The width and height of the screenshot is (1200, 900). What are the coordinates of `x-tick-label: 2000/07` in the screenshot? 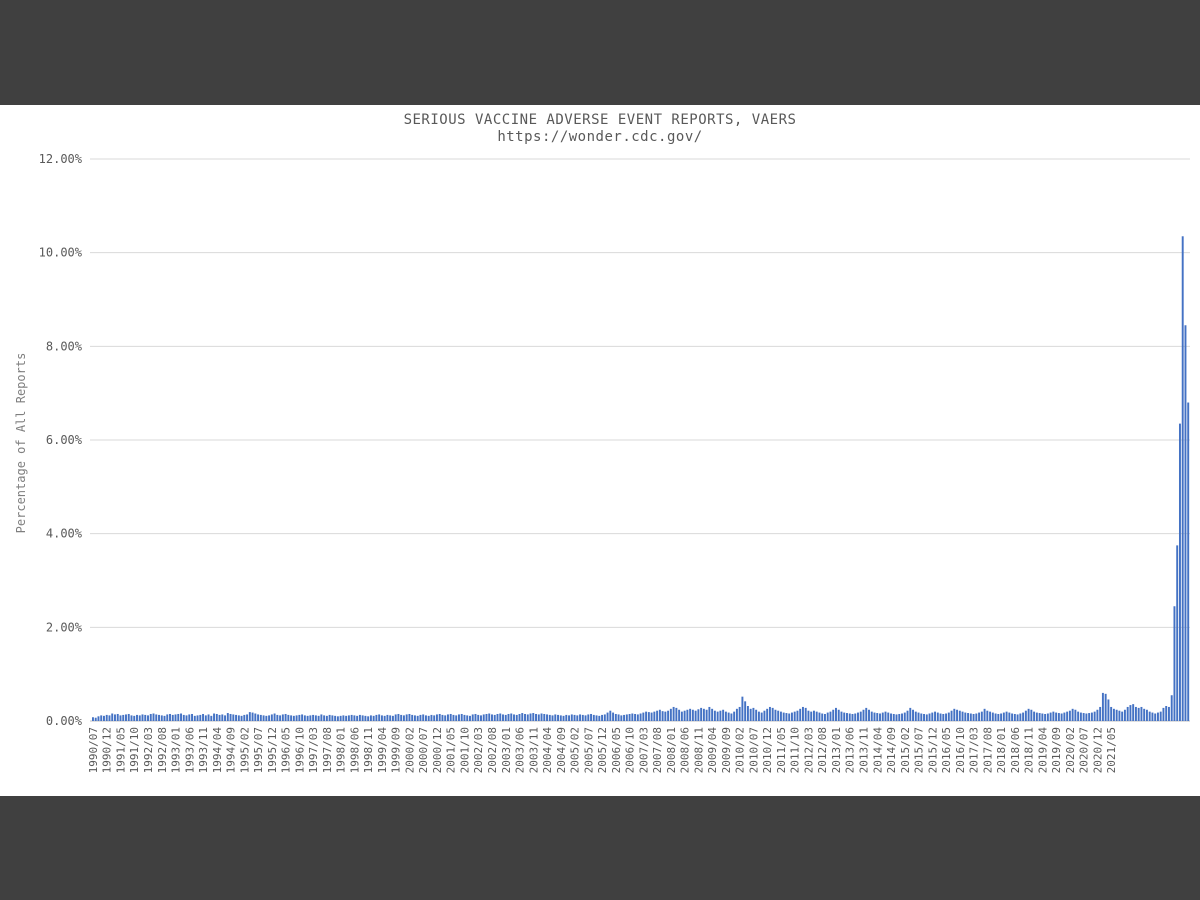 It's located at (423, 750).